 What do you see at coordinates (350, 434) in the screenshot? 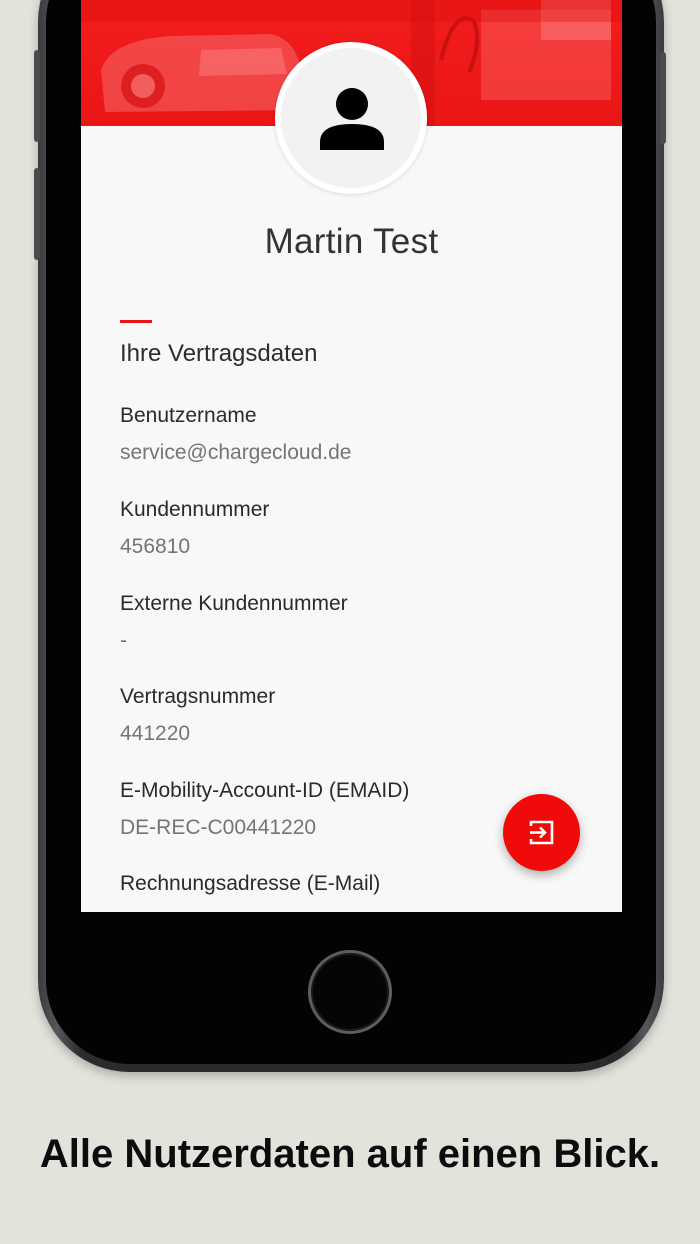
I see `field-username: Benutzername service@chargecloud.de` at bounding box center [350, 434].